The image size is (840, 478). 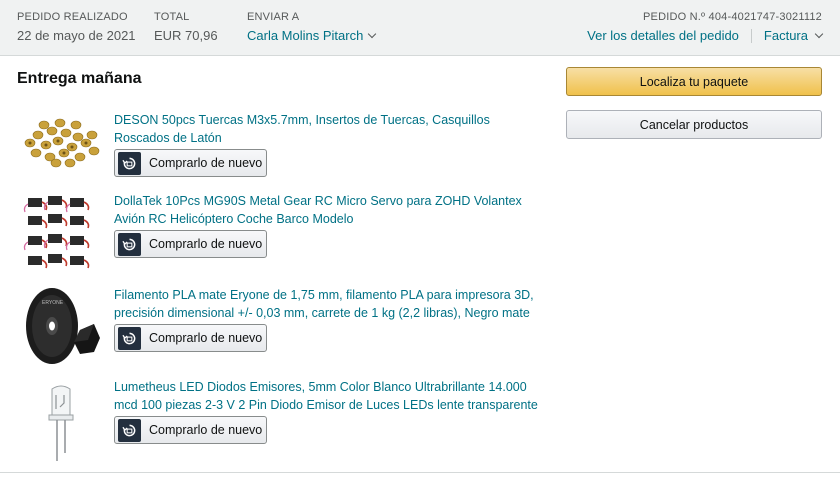 I want to click on ship-to-label: ENVIAR A, so click(x=273, y=17).